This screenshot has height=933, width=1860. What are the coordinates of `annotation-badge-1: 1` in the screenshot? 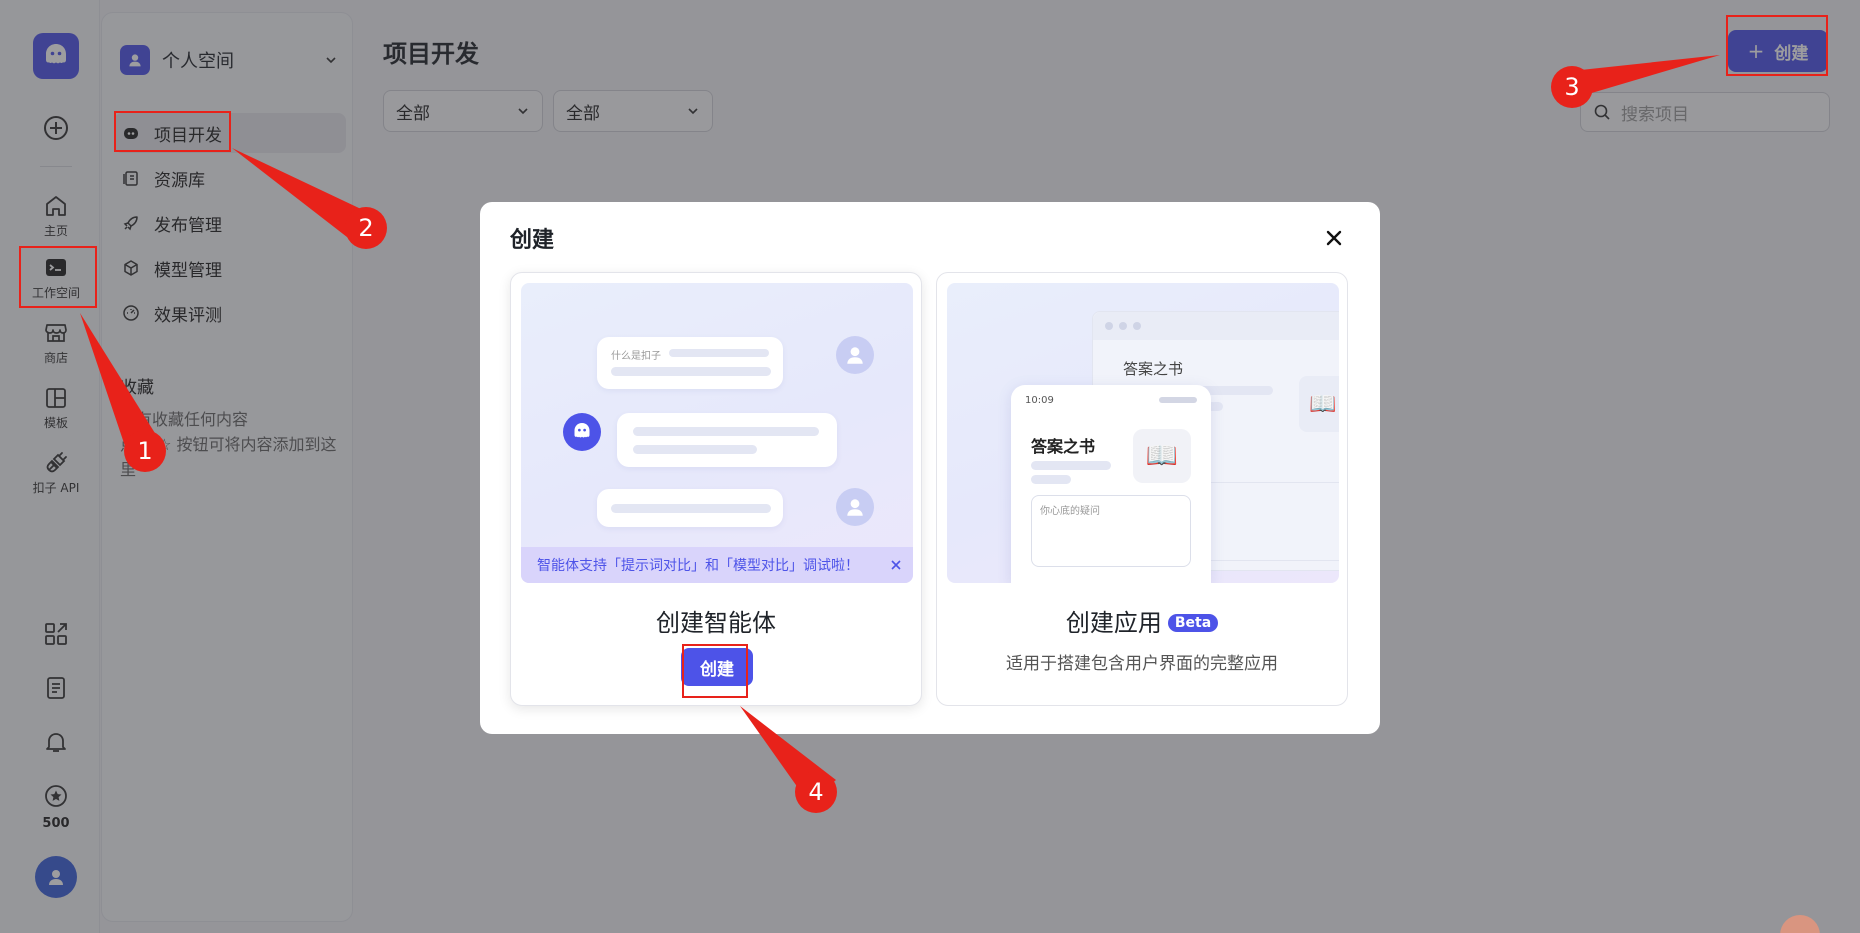 It's located at (145, 451).